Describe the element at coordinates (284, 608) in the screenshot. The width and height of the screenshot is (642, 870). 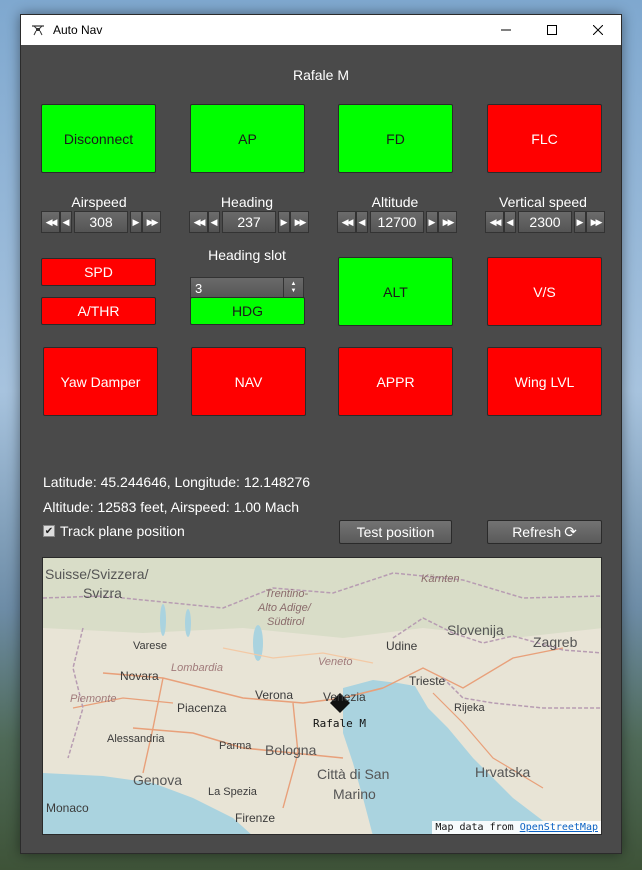
I see `map-label: Alto Adige/` at that location.